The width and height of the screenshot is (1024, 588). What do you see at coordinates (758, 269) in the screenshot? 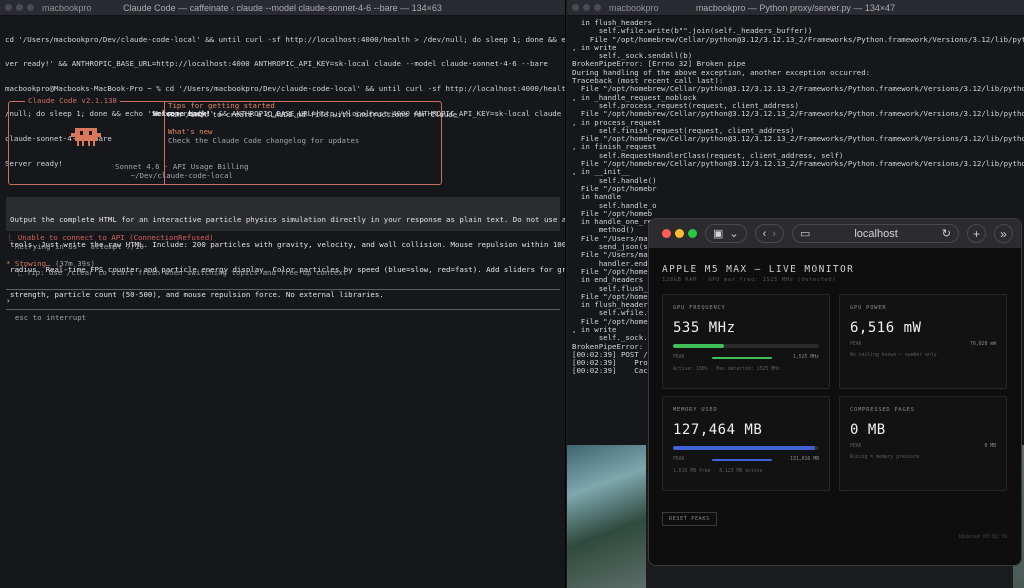
I see `page-title: APPLE M5 MAX — LIVE MONITOR` at bounding box center [758, 269].